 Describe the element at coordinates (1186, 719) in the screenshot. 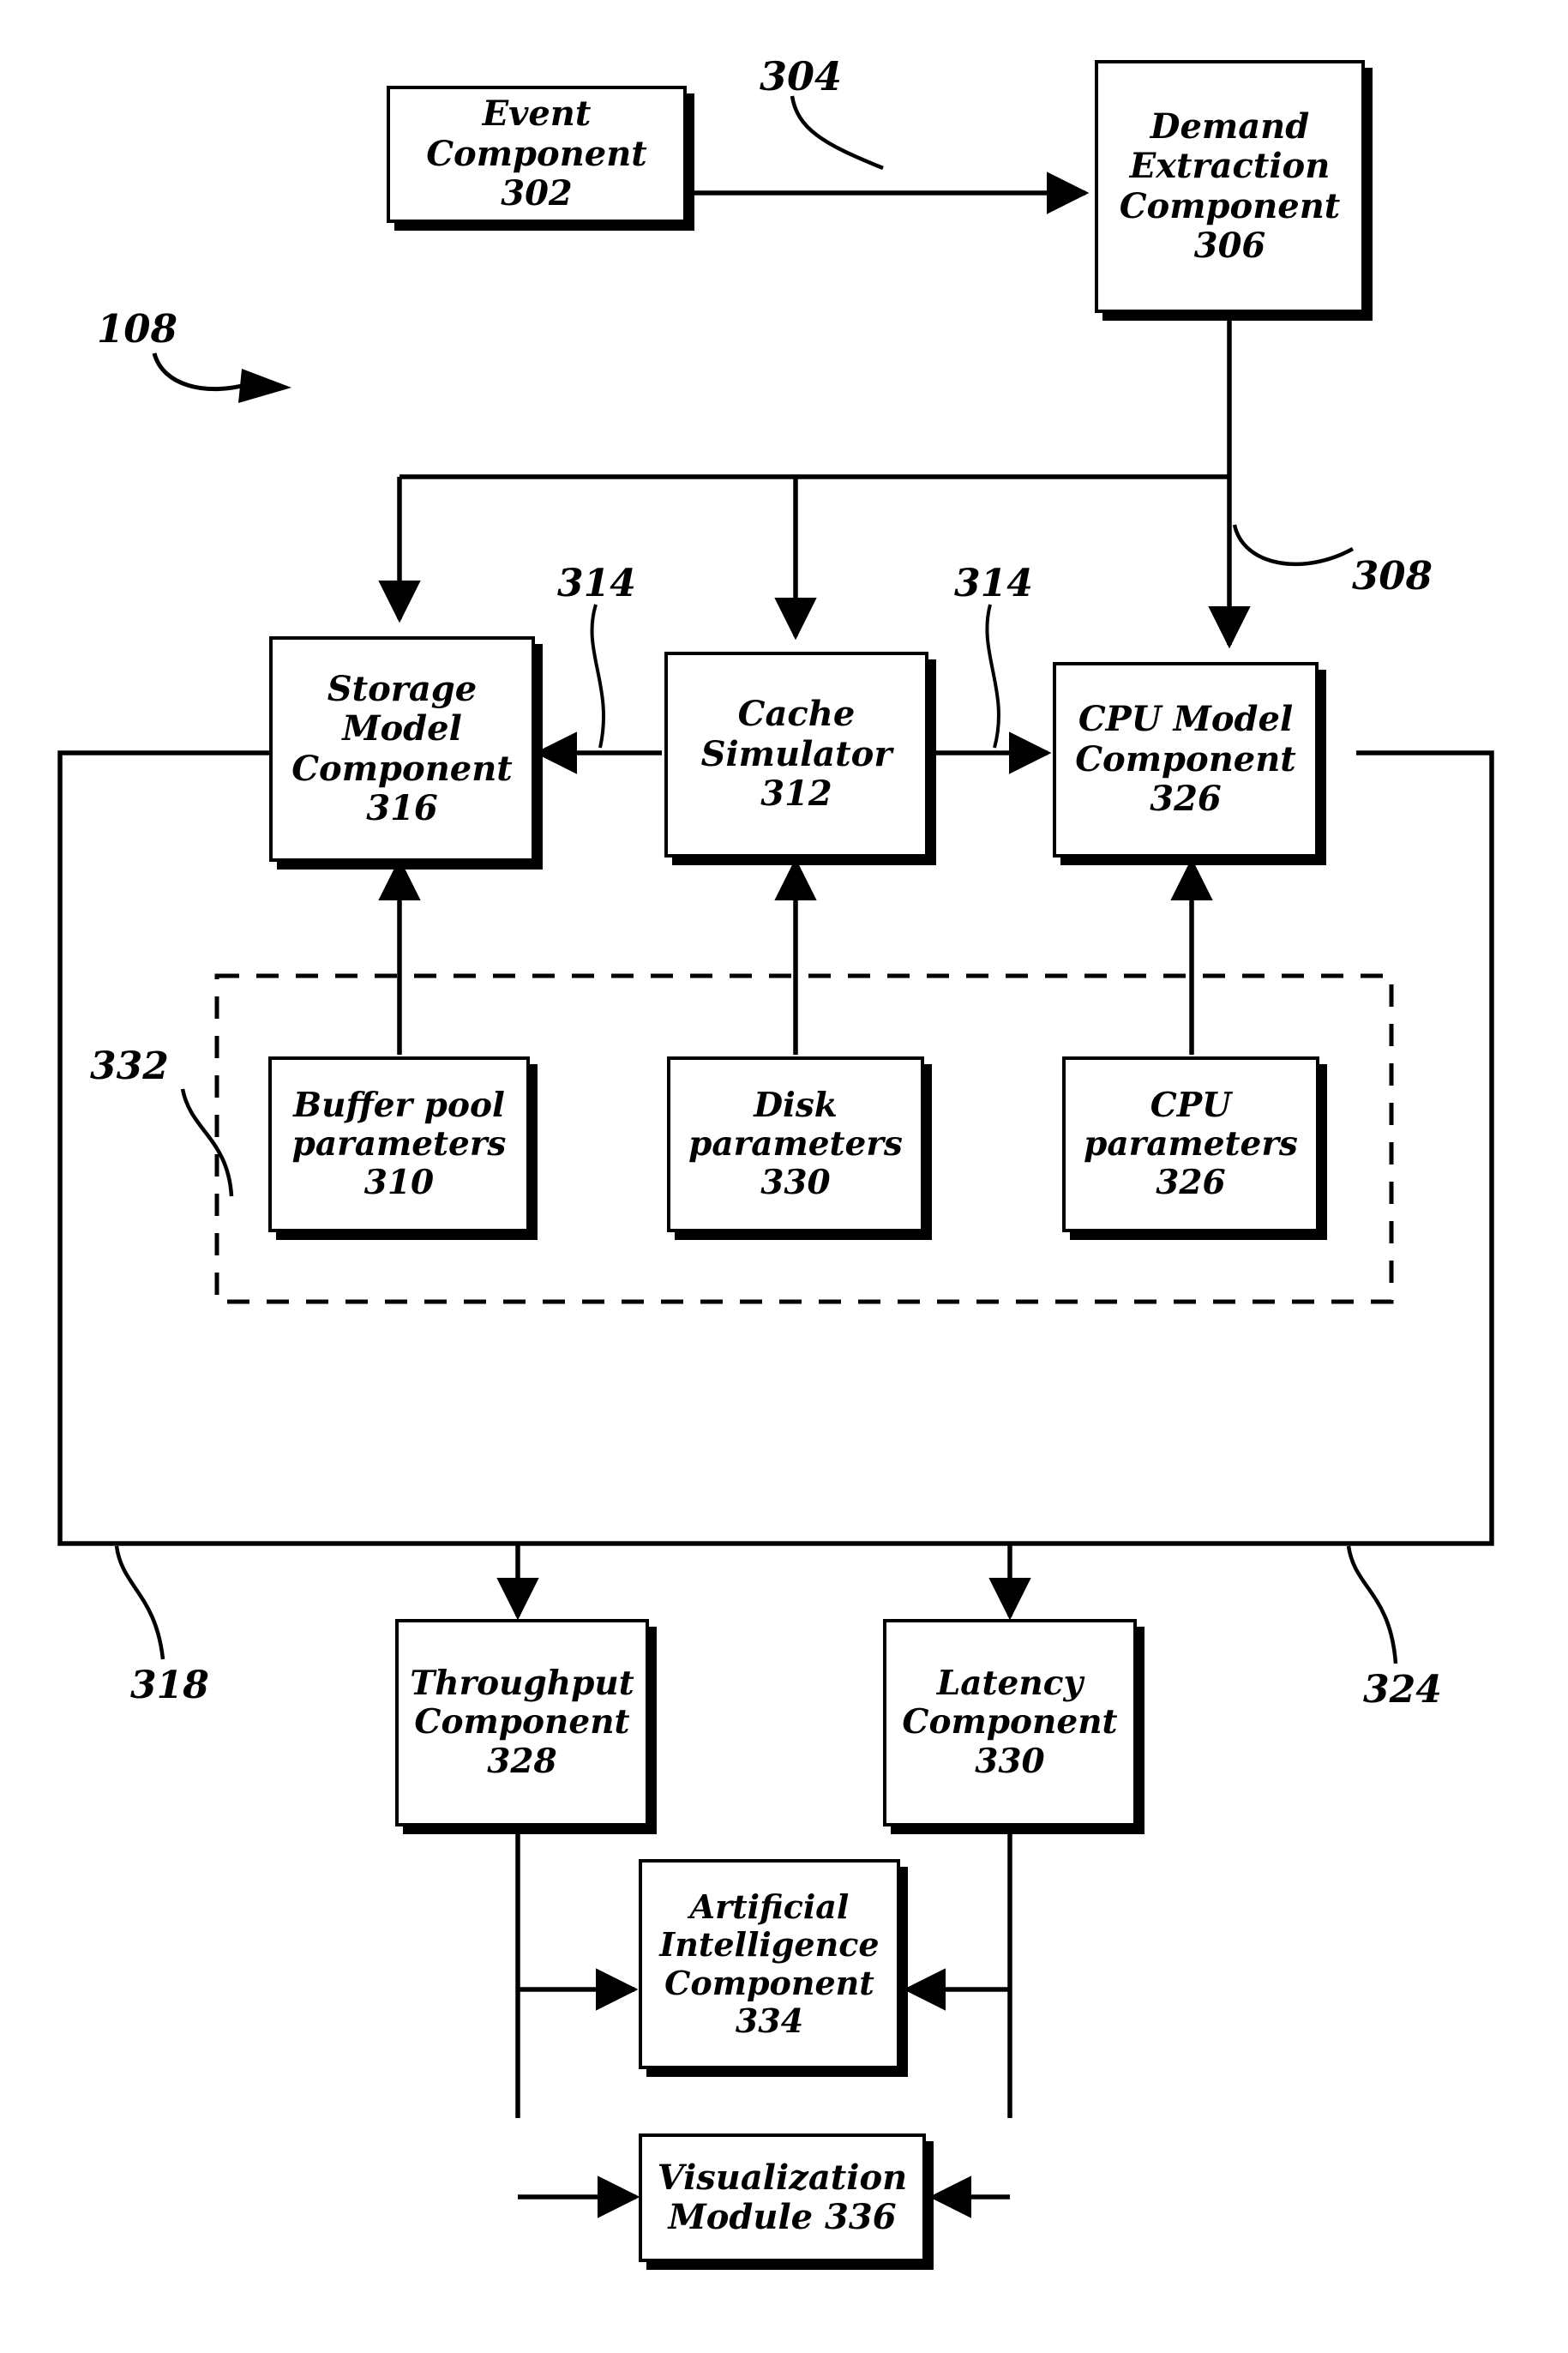

I see `node-line: CPU Model` at that location.